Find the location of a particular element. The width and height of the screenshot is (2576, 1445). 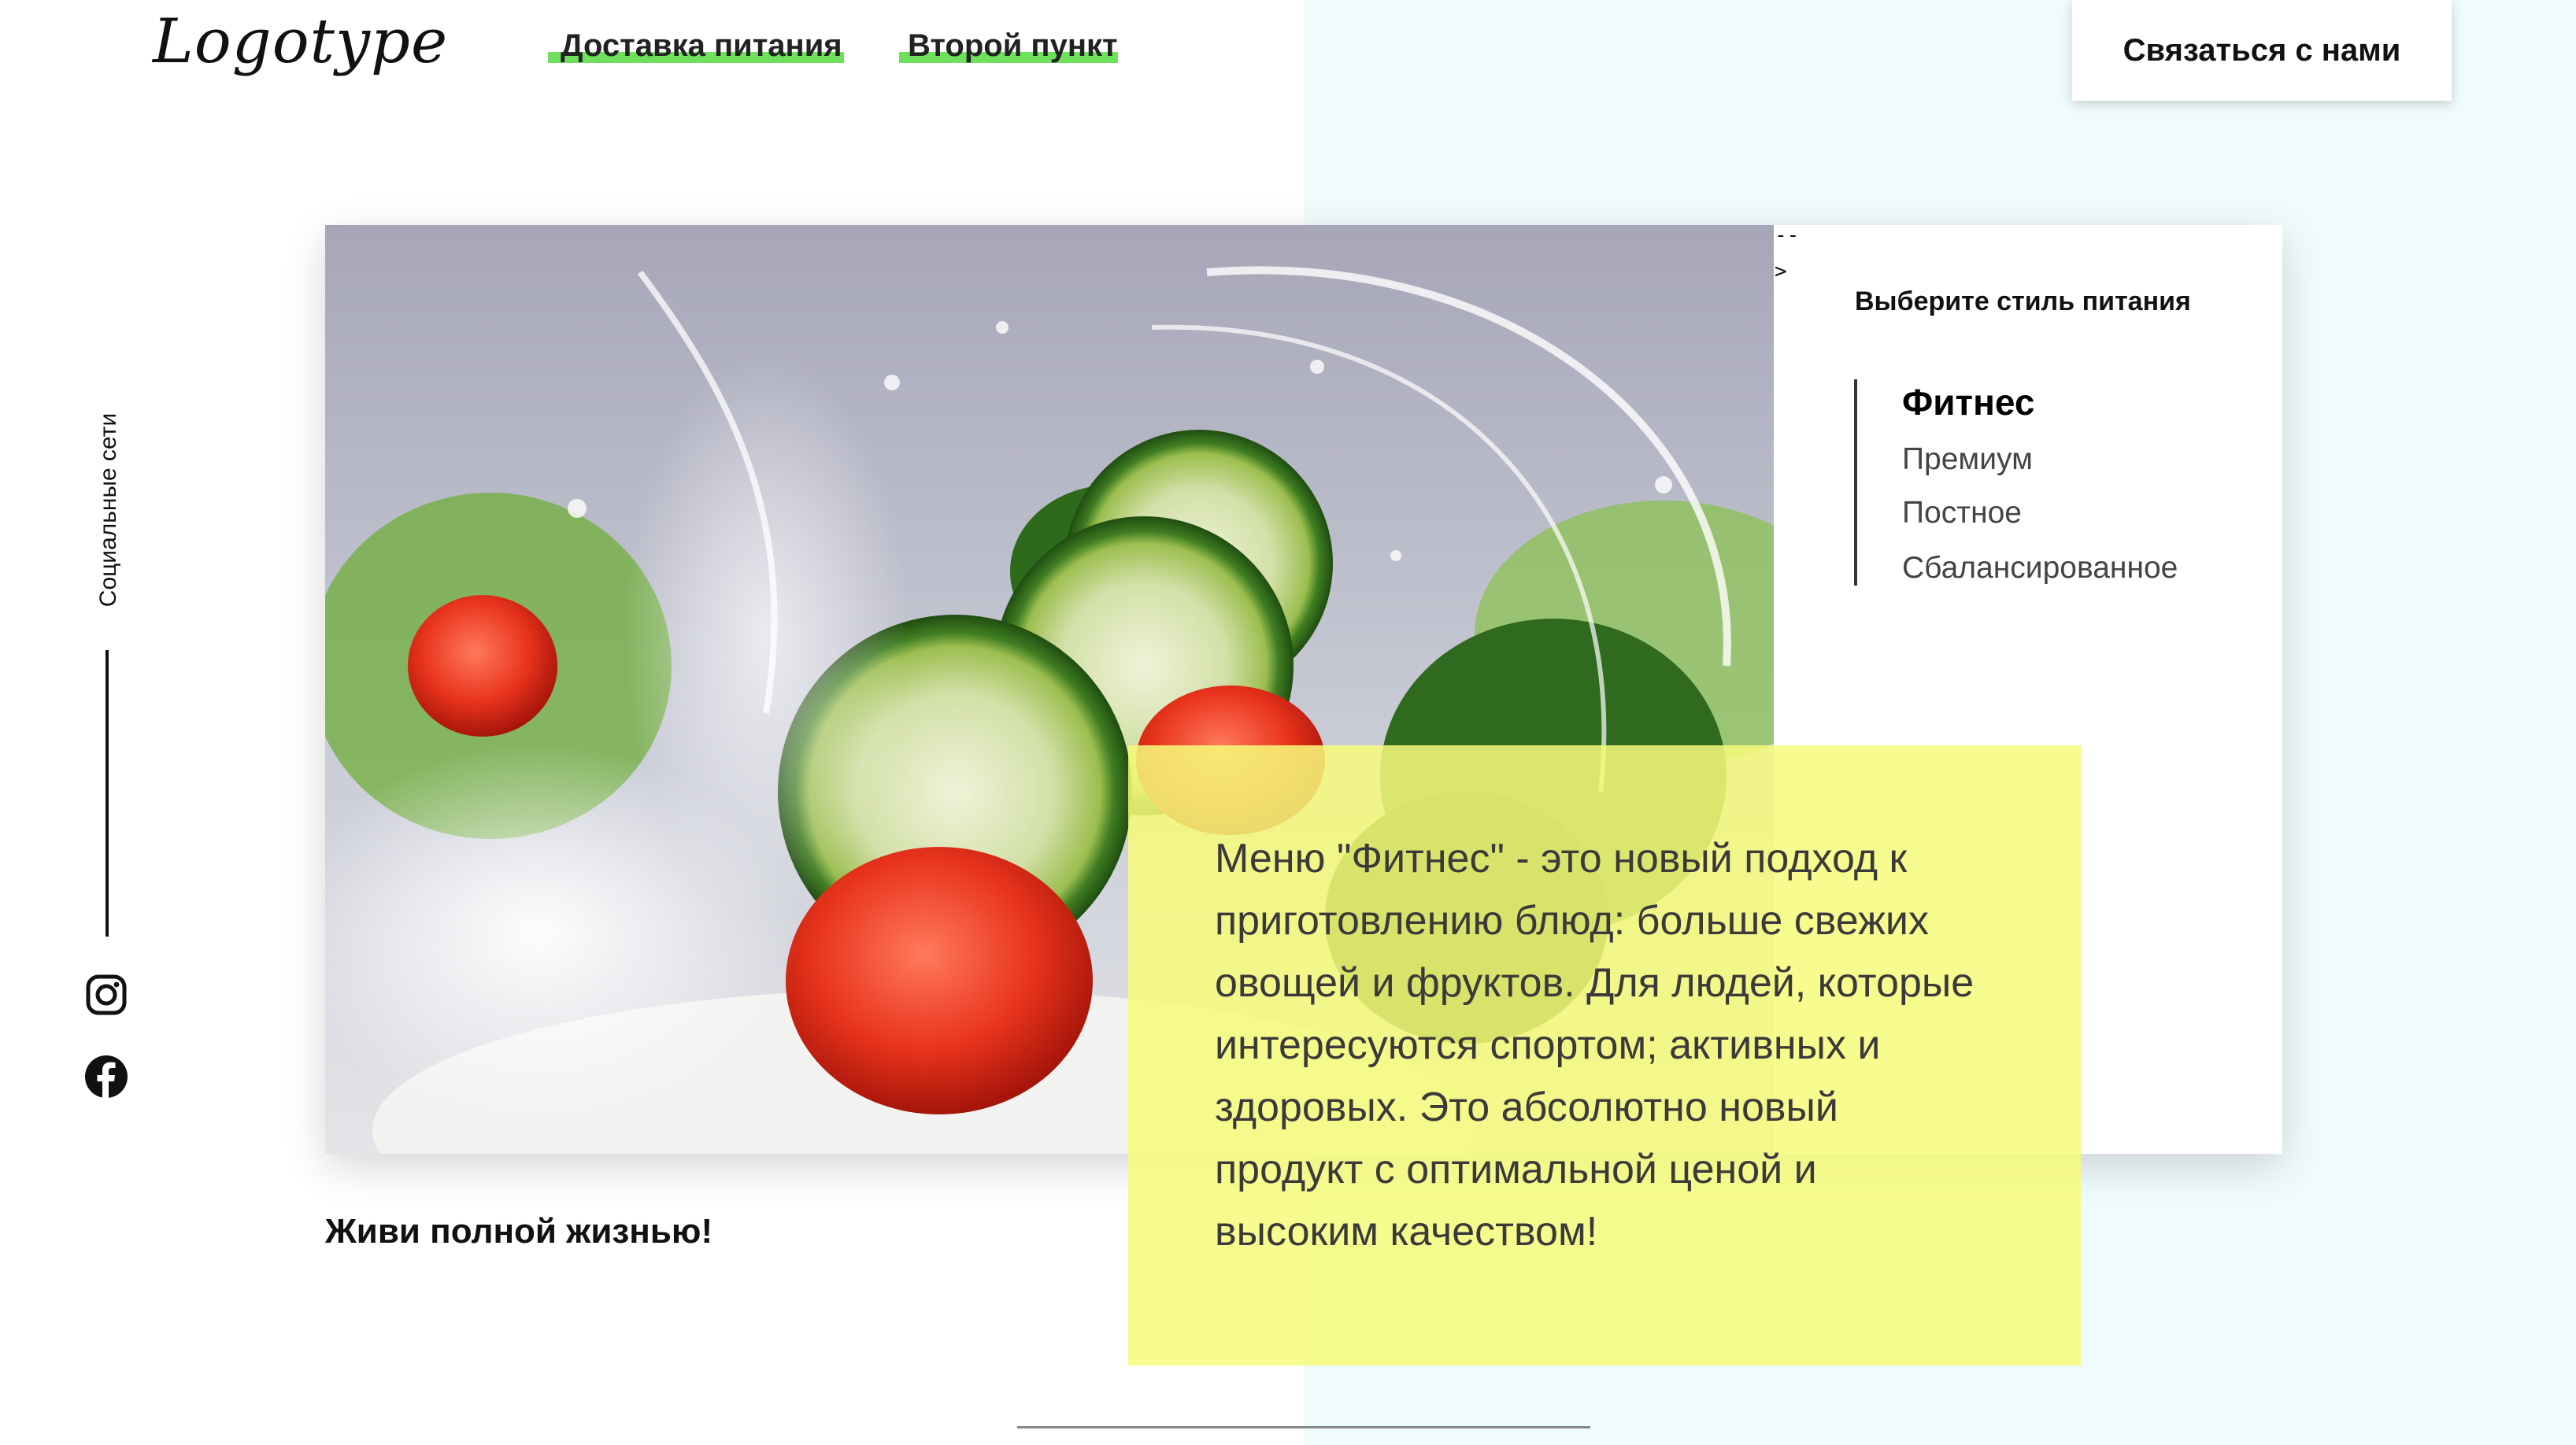

tagline: Живи полной жизнью! is located at coordinates (519, 1231).